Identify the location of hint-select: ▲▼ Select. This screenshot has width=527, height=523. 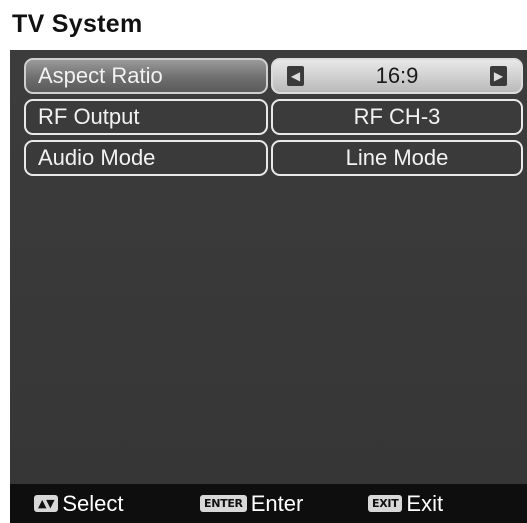
(78, 503).